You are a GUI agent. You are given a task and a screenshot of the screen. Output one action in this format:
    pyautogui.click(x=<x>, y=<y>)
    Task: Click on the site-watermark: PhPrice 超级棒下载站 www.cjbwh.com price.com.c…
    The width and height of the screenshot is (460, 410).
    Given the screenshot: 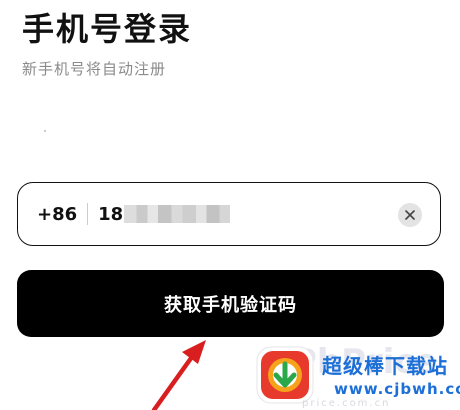 What is the action you would take?
    pyautogui.click(x=356, y=375)
    